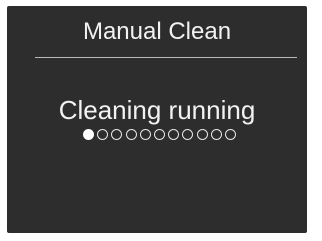  Describe the element at coordinates (157, 110) in the screenshot. I see `status-text: Cleaning running` at that location.